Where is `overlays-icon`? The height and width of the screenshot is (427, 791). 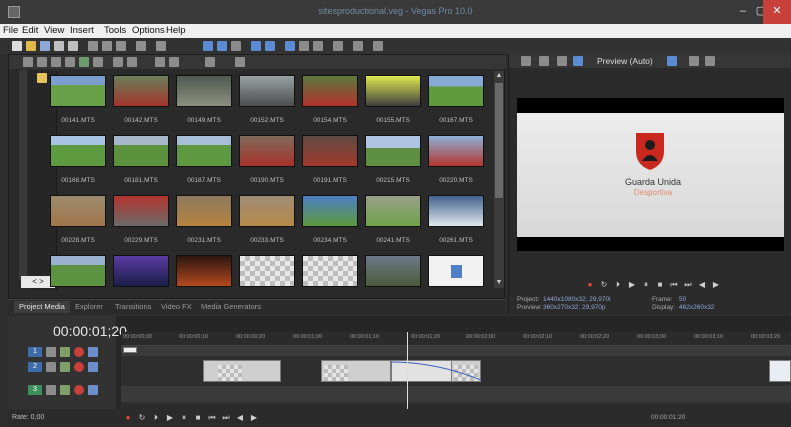 overlays-icon is located at coordinates (672, 61).